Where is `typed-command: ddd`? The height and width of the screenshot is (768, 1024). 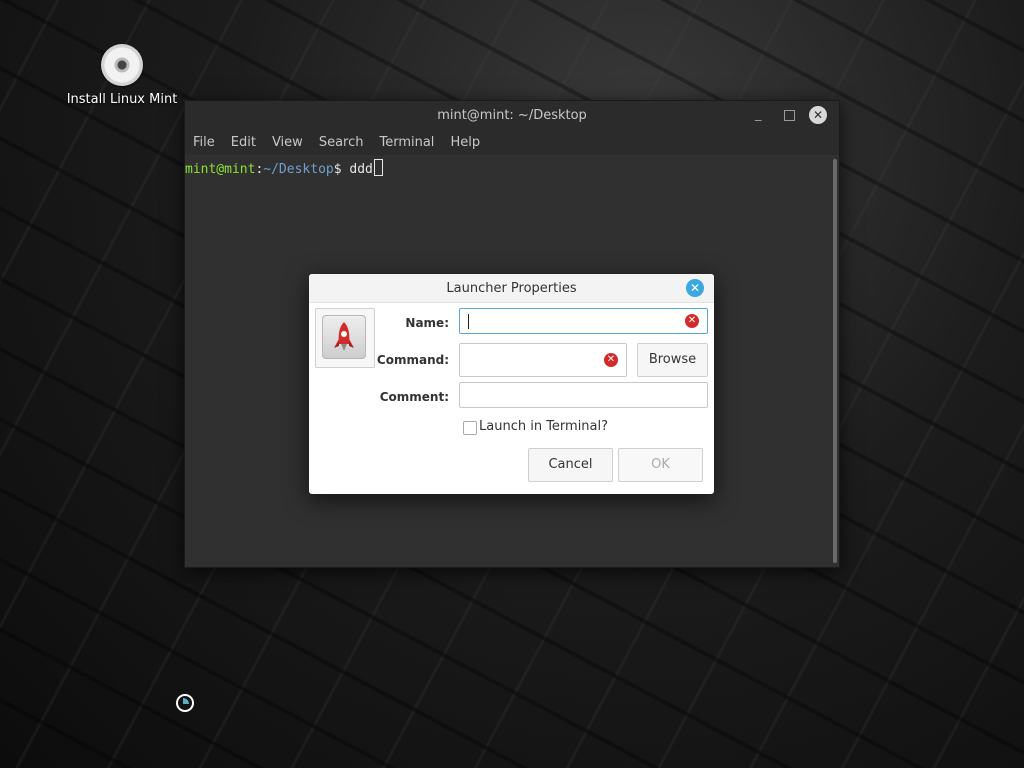
typed-command: ddd is located at coordinates (361, 169).